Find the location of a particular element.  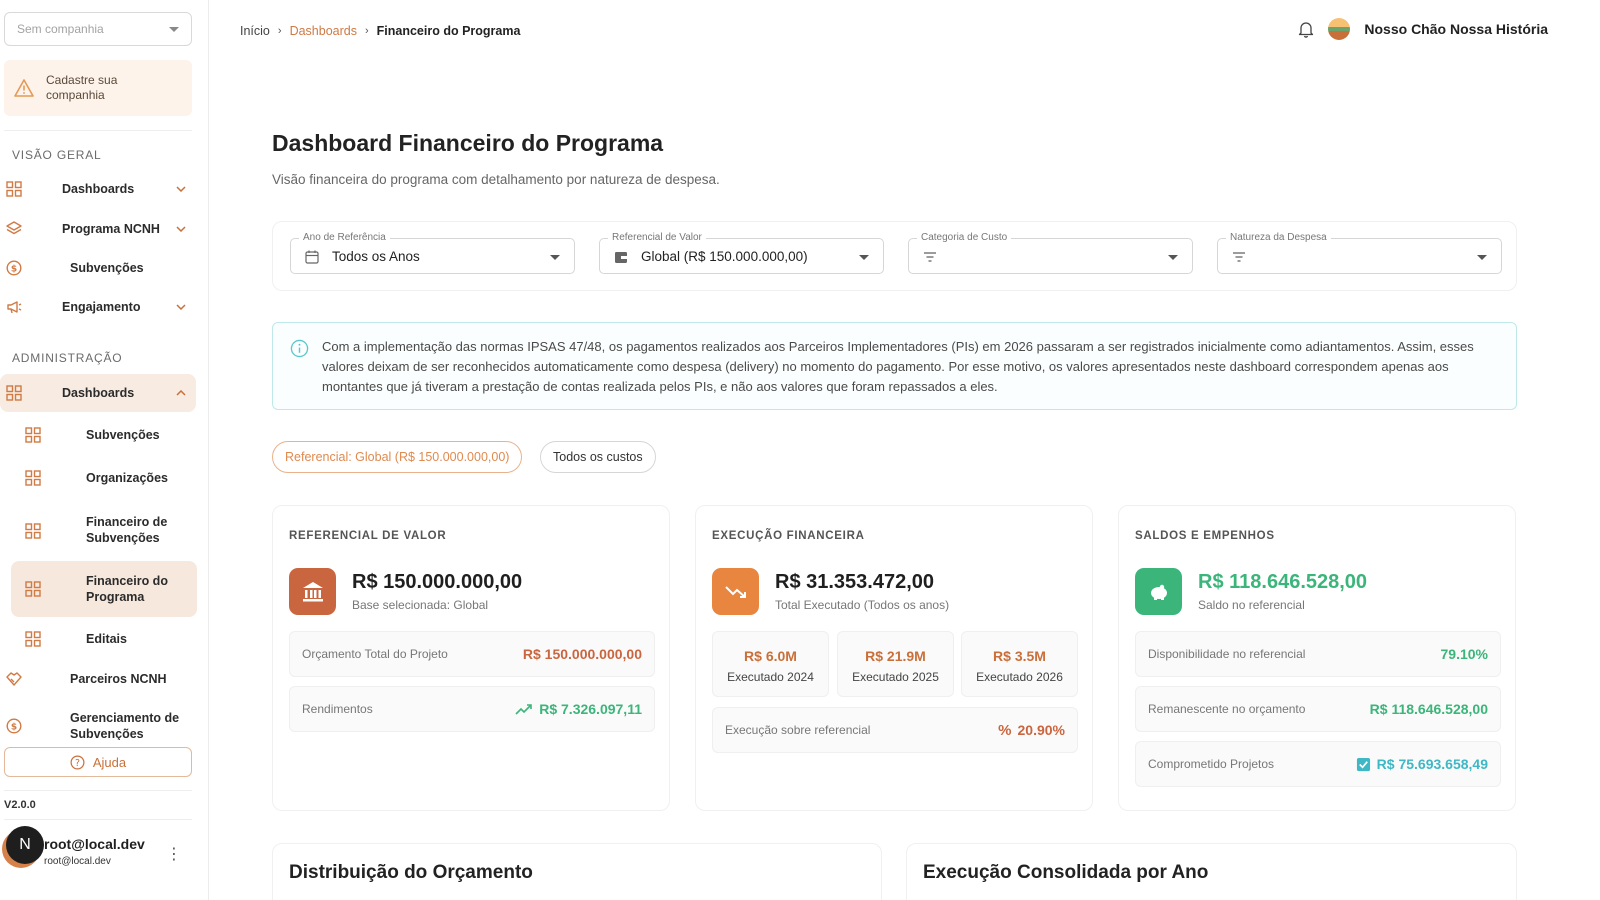

layers-icon is located at coordinates (14, 228).